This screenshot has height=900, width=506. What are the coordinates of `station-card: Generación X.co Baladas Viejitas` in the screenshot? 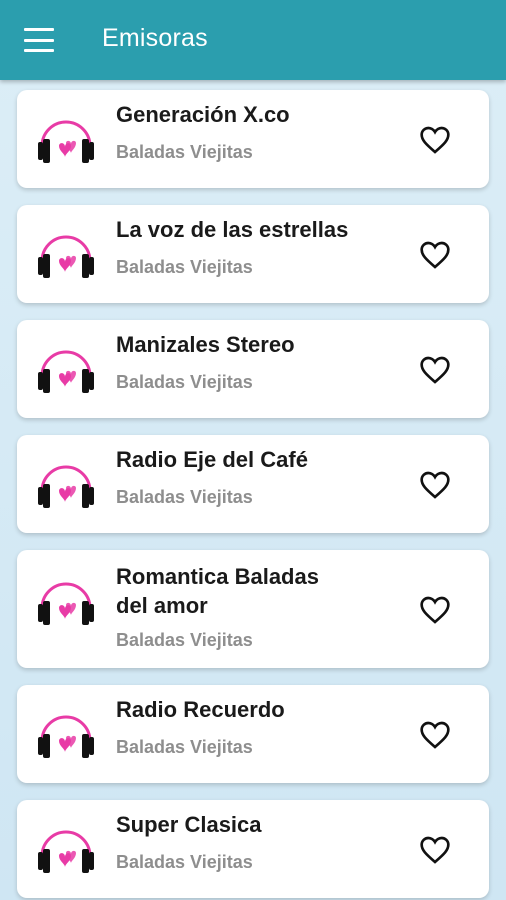 It's located at (253, 139).